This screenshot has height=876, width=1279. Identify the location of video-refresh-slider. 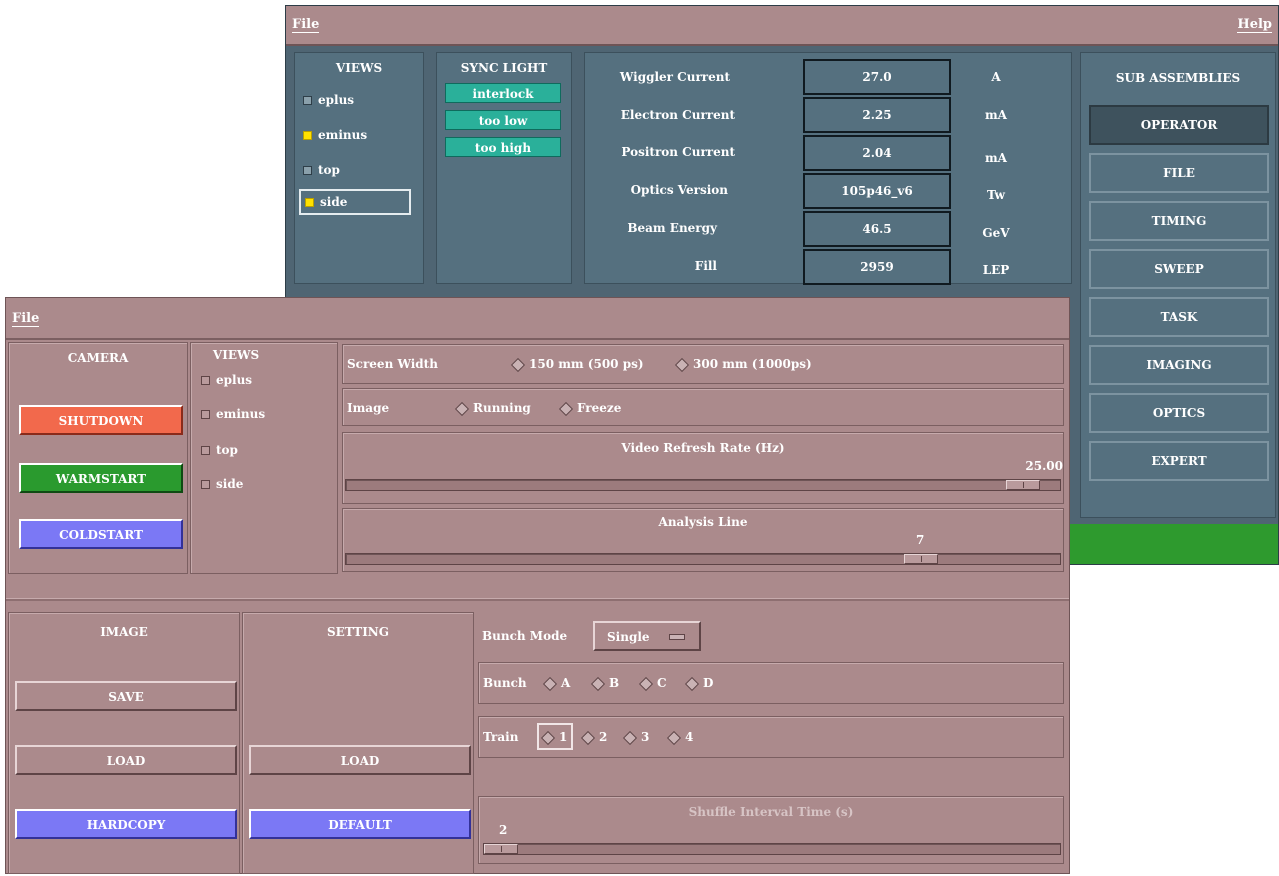
(703, 485).